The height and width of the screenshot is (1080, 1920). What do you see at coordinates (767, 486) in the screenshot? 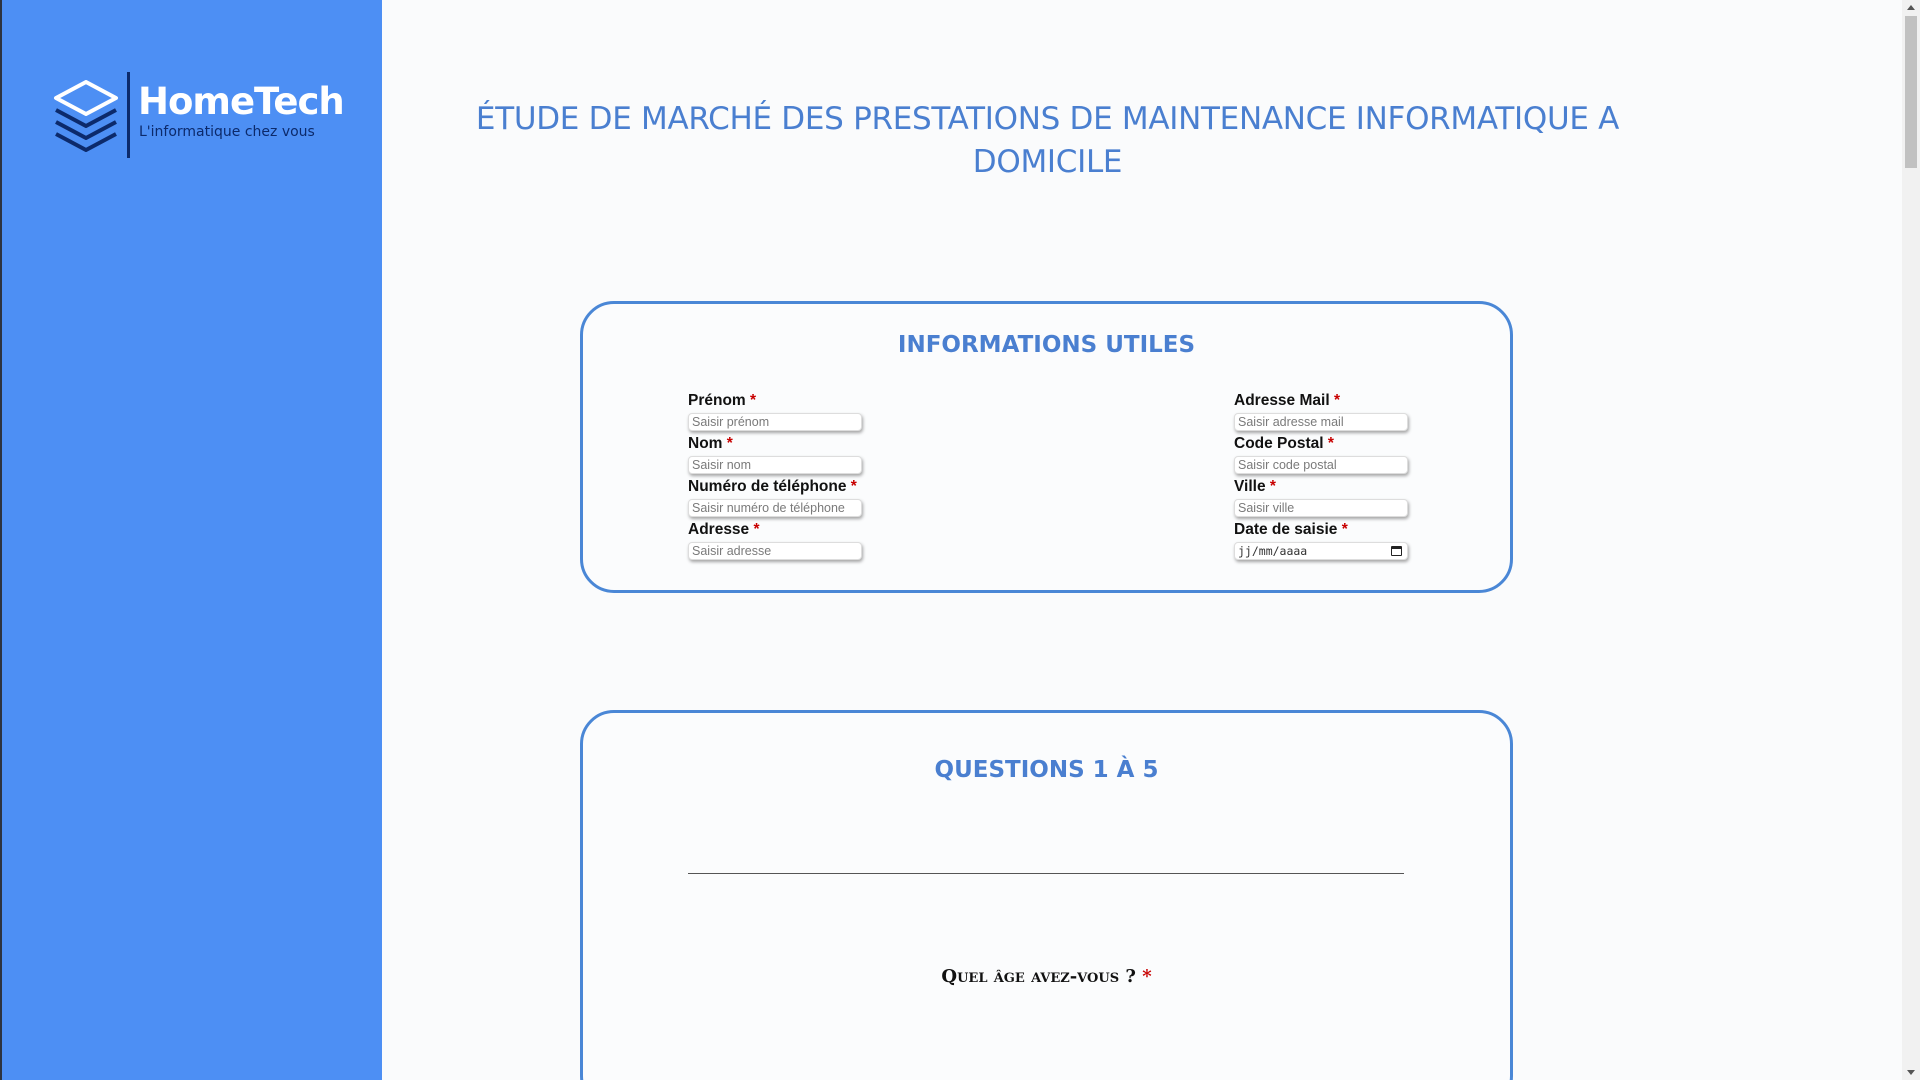
I see `phone-label: Numéro de téléphone` at bounding box center [767, 486].